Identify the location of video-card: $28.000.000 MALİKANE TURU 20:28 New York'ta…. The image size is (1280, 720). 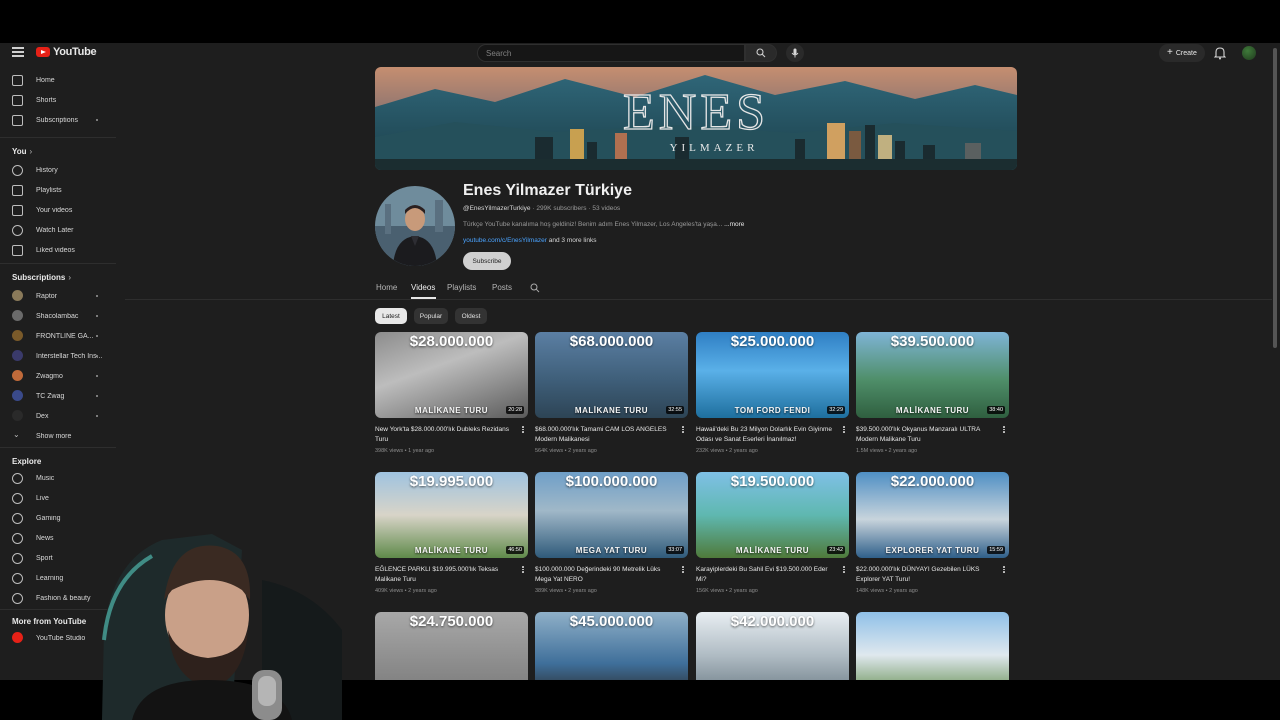
(451, 394).